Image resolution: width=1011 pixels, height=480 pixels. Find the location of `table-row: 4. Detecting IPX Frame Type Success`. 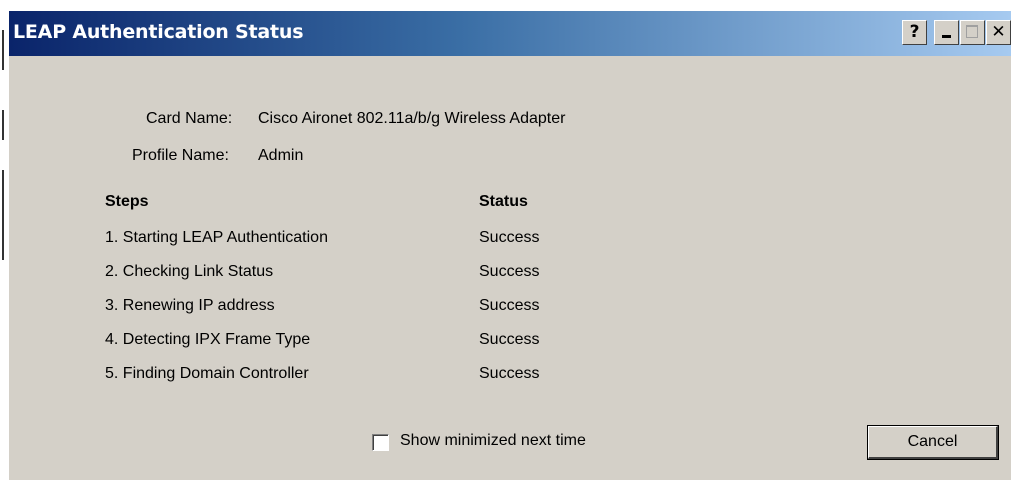

table-row: 4. Detecting IPX Frame Type Success is located at coordinates (509, 344).